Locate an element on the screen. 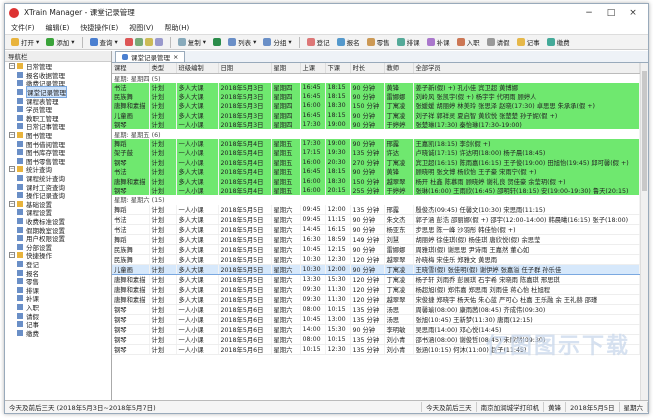 The image size is (653, 418). menu-edit: 编辑(E) is located at coordinates (58, 28).